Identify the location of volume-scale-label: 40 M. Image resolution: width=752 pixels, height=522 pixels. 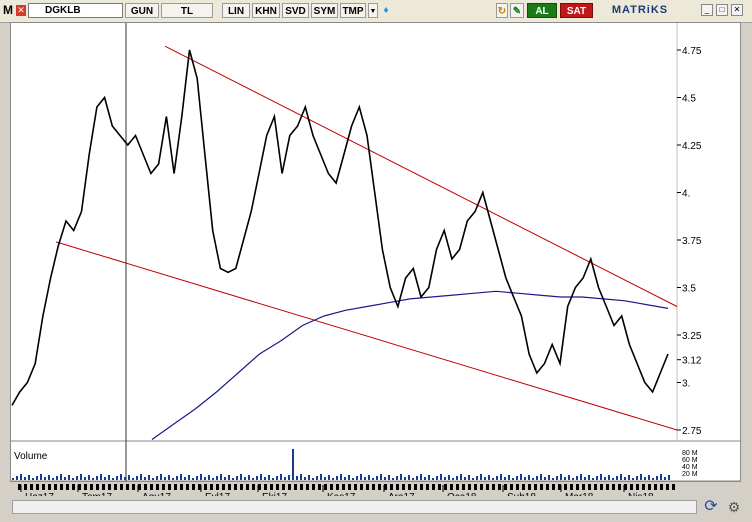
(690, 467).